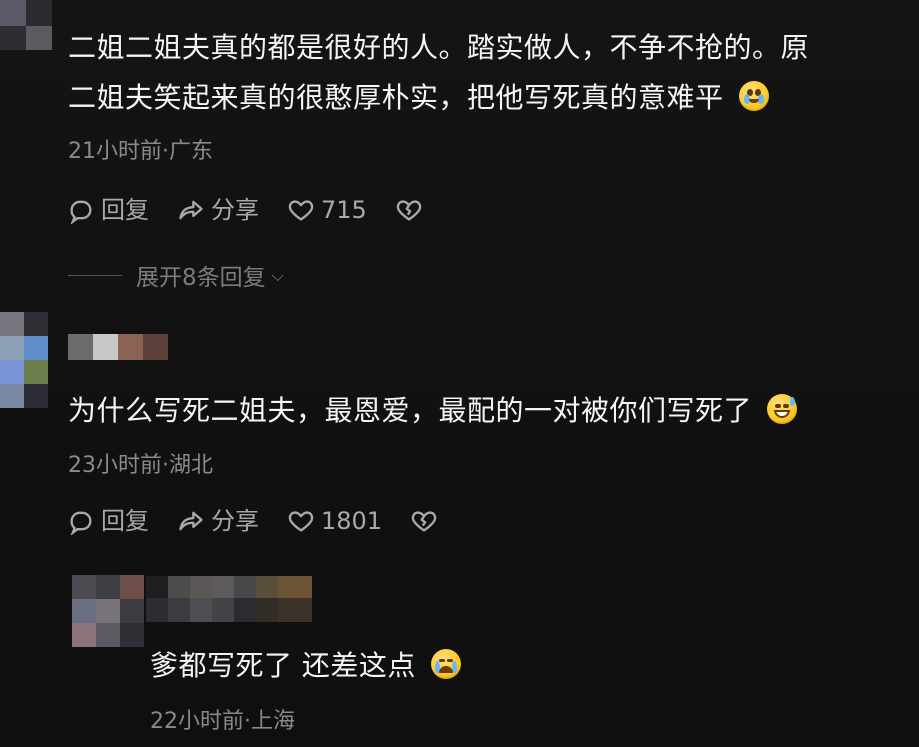 Image resolution: width=919 pixels, height=747 pixels. I want to click on comment-text-line-2: 二姐夫笑起来真的很憨厚朴实，把他写死真的意难平, so click(418, 98).